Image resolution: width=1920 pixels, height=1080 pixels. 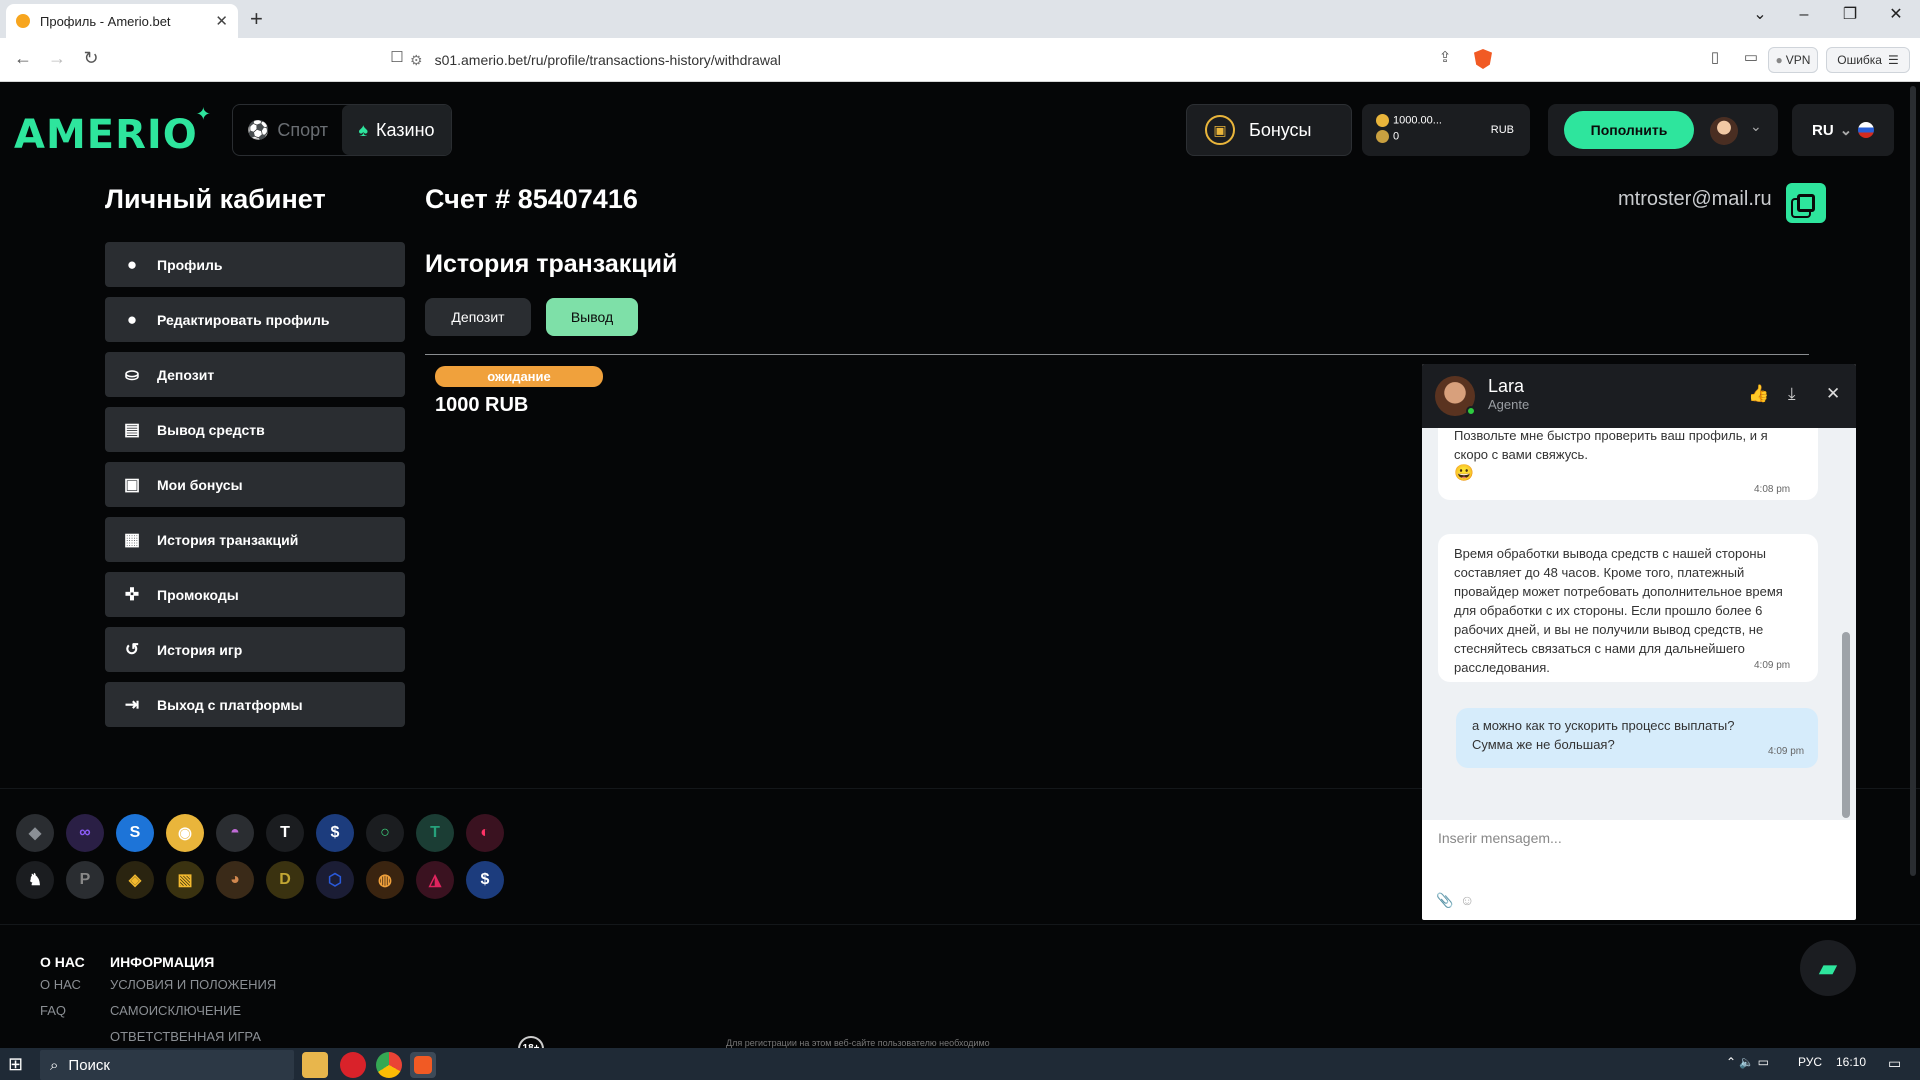 I want to click on close-chat-icon: ✕, so click(x=1833, y=394).